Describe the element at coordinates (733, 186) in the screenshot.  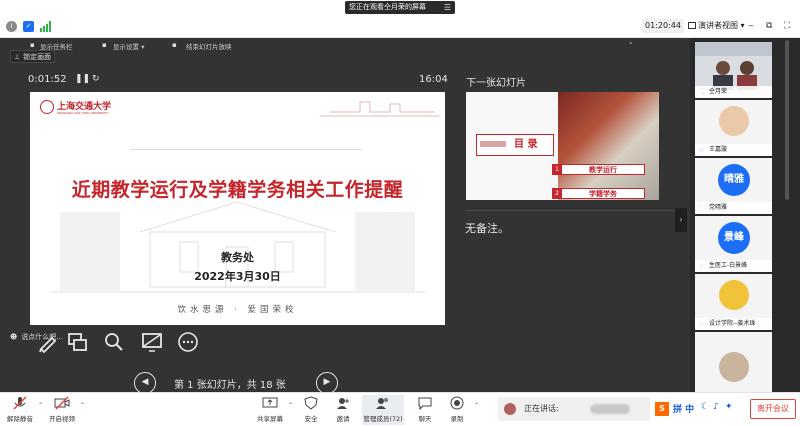
I see `participant-tile: 晴雅 ✕ 党晴雅` at that location.